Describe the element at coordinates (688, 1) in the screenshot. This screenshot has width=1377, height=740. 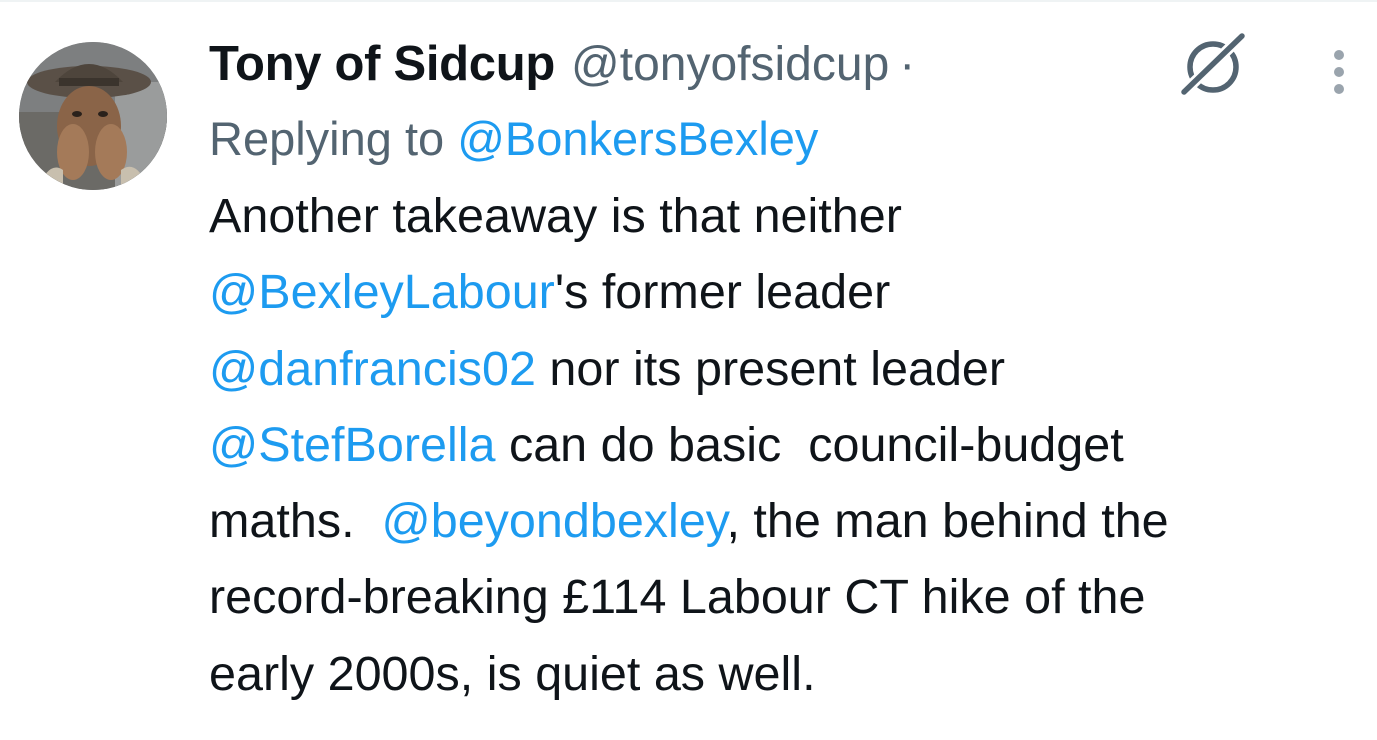
I see `top-divider` at that location.